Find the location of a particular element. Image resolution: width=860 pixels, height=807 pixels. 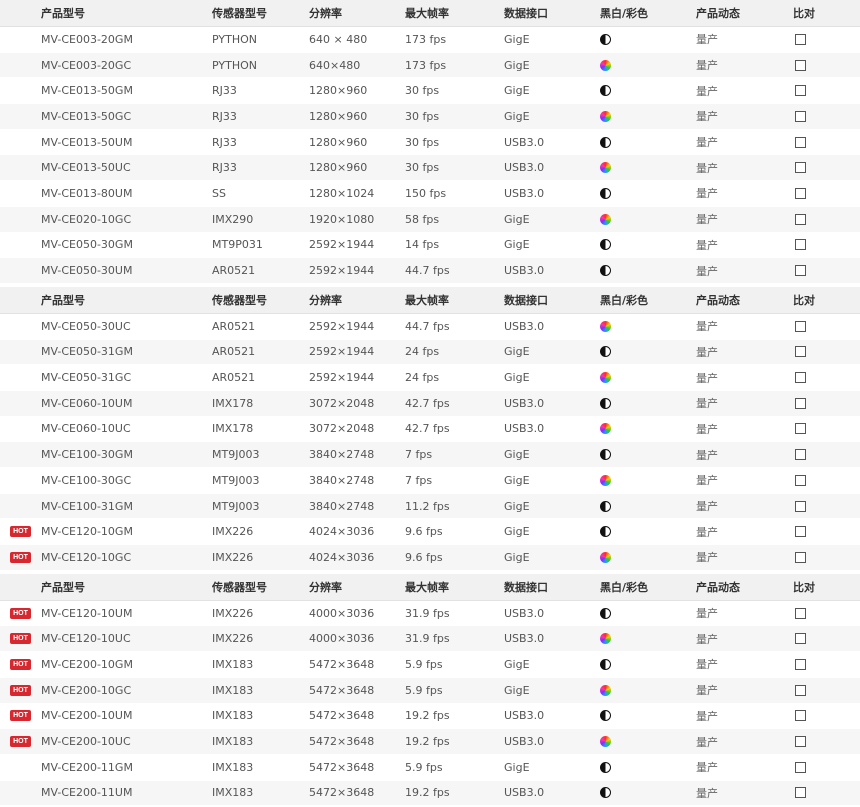

model-link: MV-CE013-50UM is located at coordinates (126, 142).